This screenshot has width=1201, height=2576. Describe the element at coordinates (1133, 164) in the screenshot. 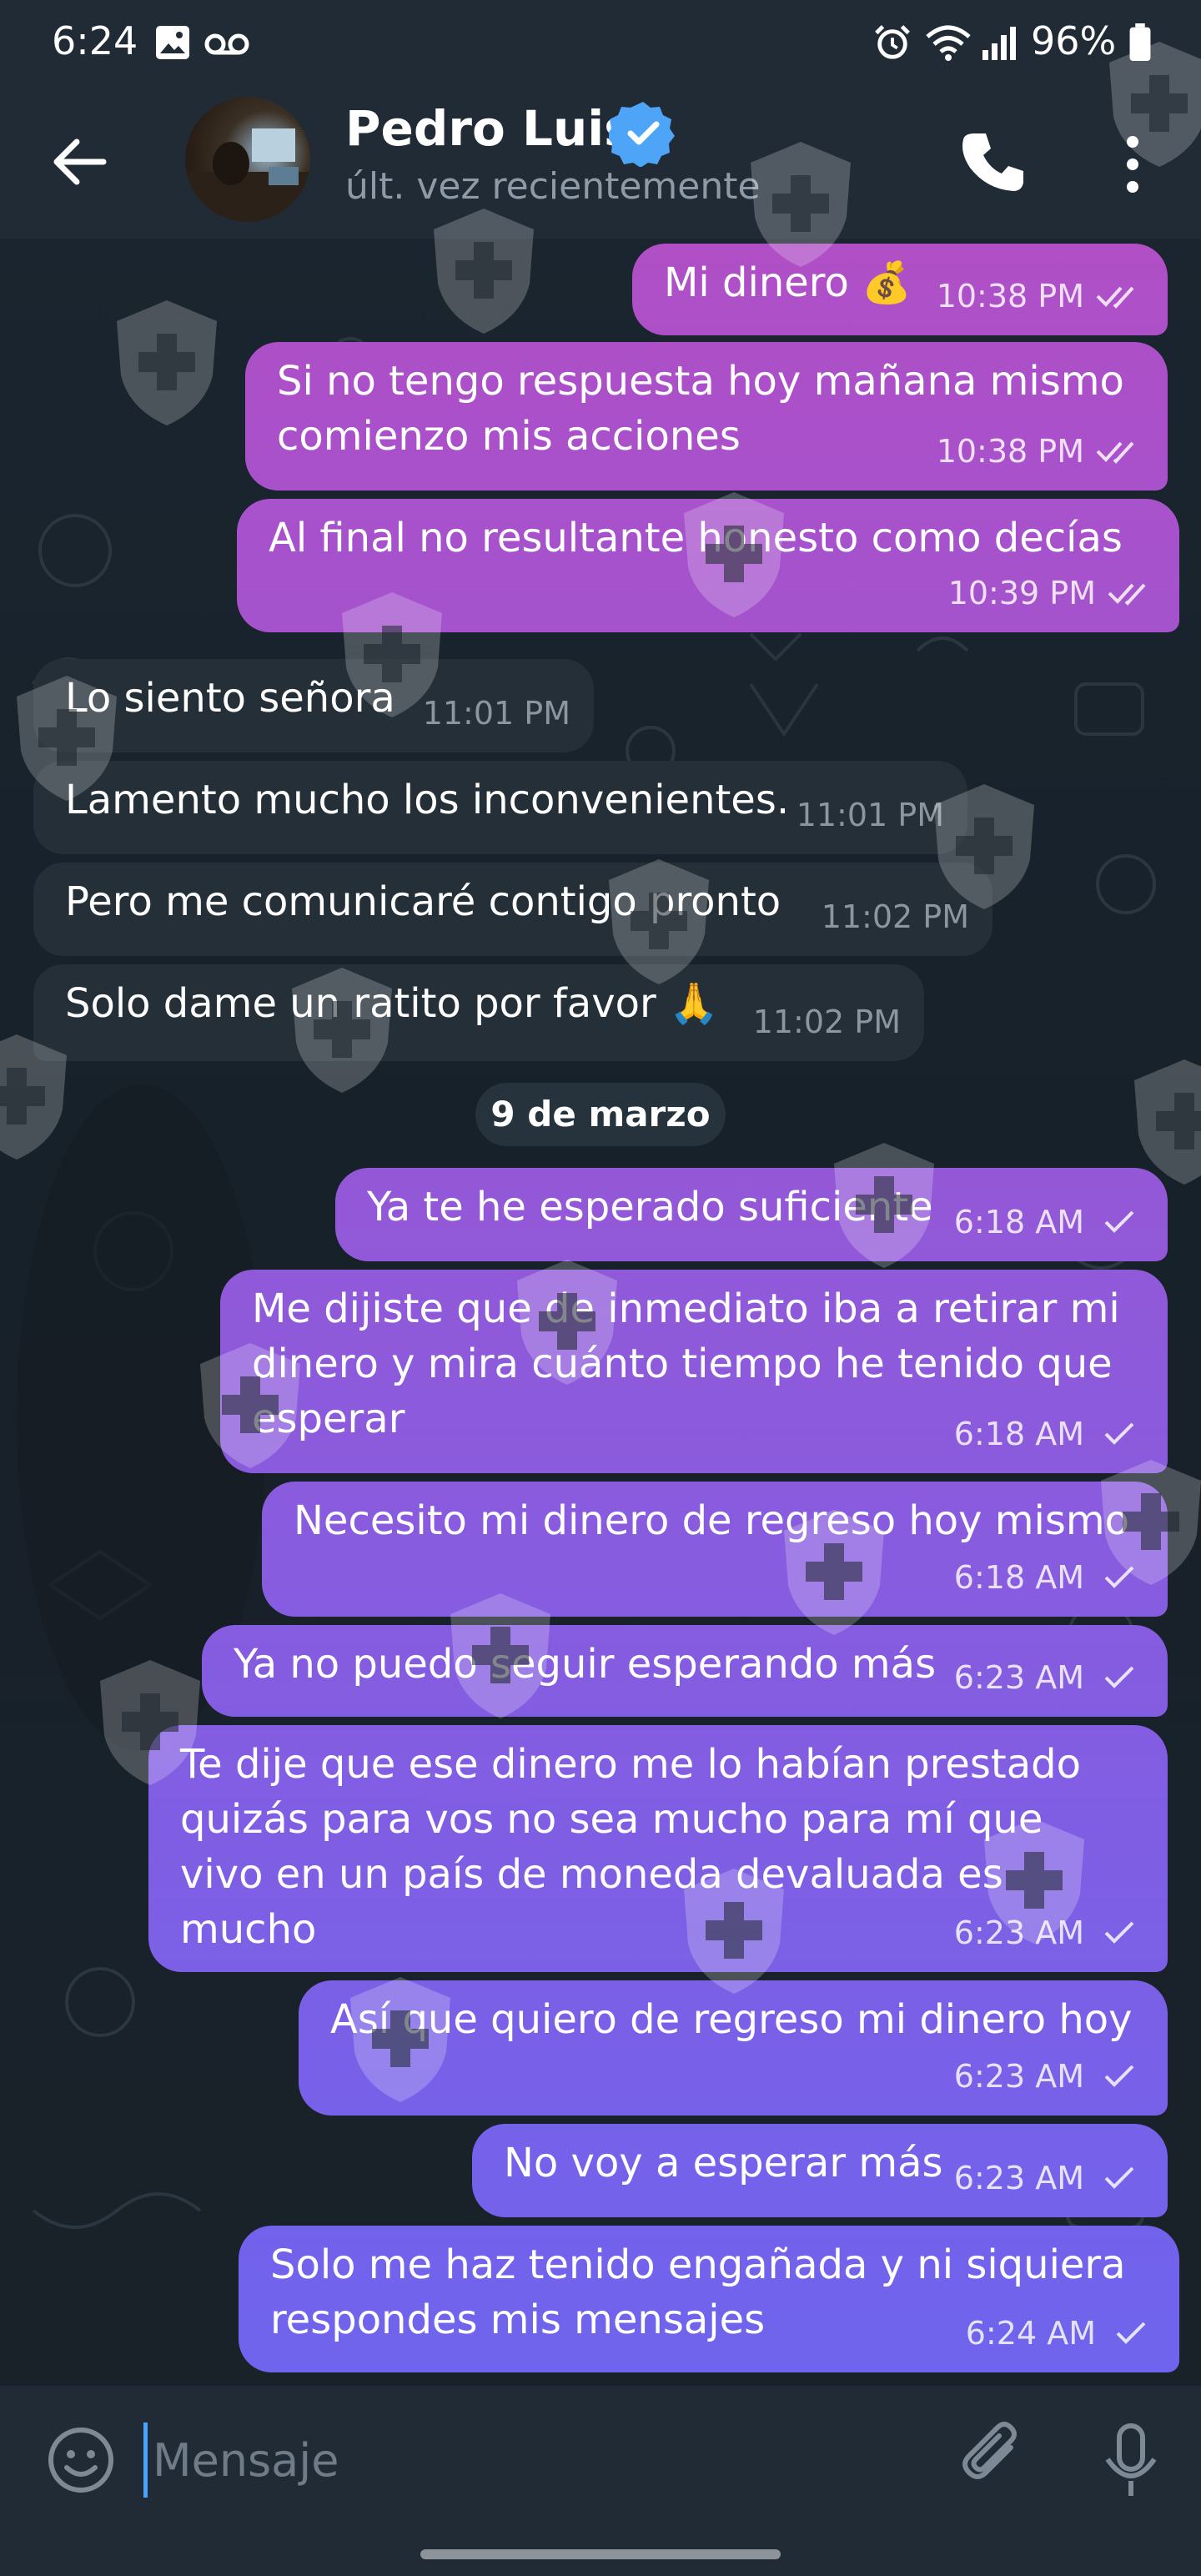

I see `more-options-icon` at that location.